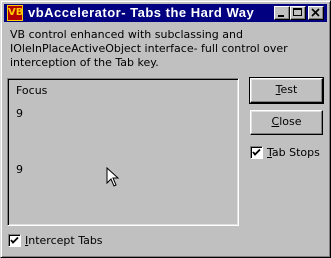 Image resolution: width=331 pixels, height=258 pixels. I want to click on intercept-tabs-checkbox: Intercept Tabs, so click(55, 240).